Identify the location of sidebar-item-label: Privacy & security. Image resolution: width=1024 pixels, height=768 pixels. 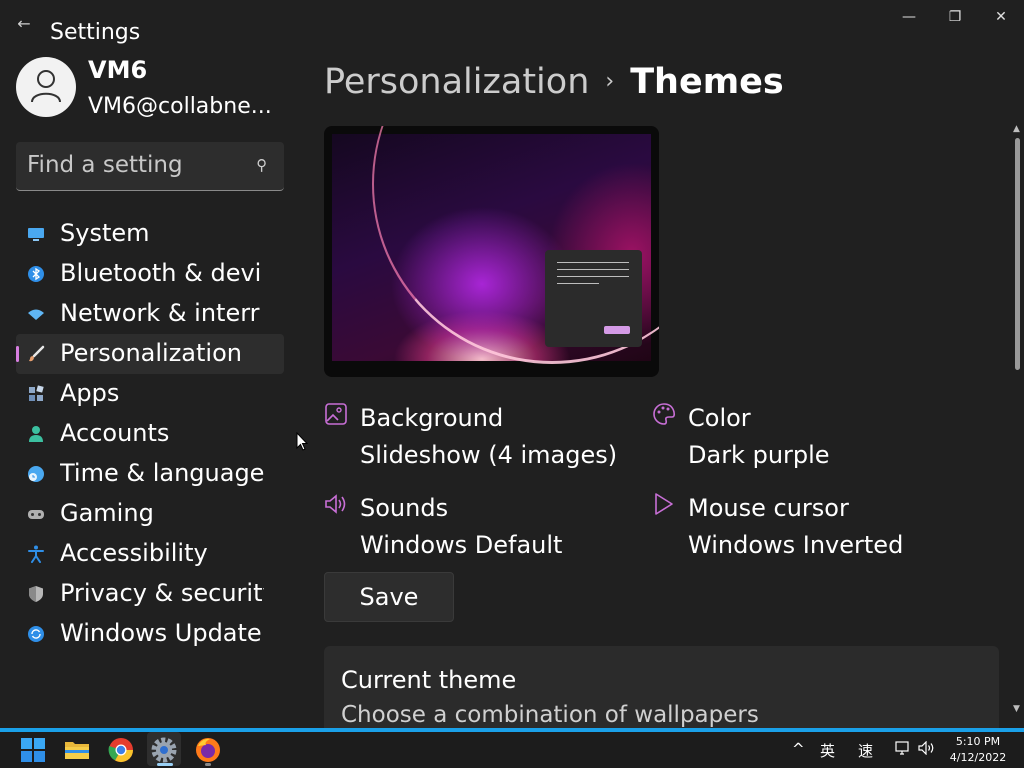
(162, 593).